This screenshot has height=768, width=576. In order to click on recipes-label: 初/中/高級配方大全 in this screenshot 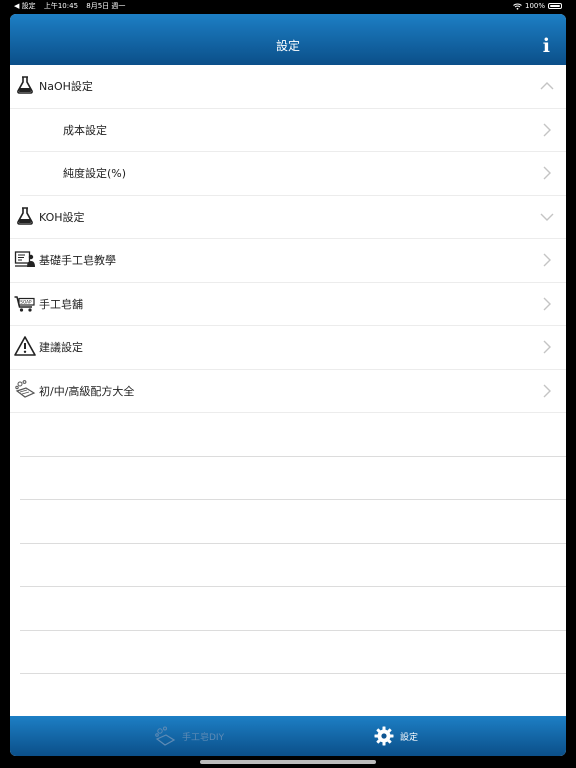, I will do `click(87, 391)`.